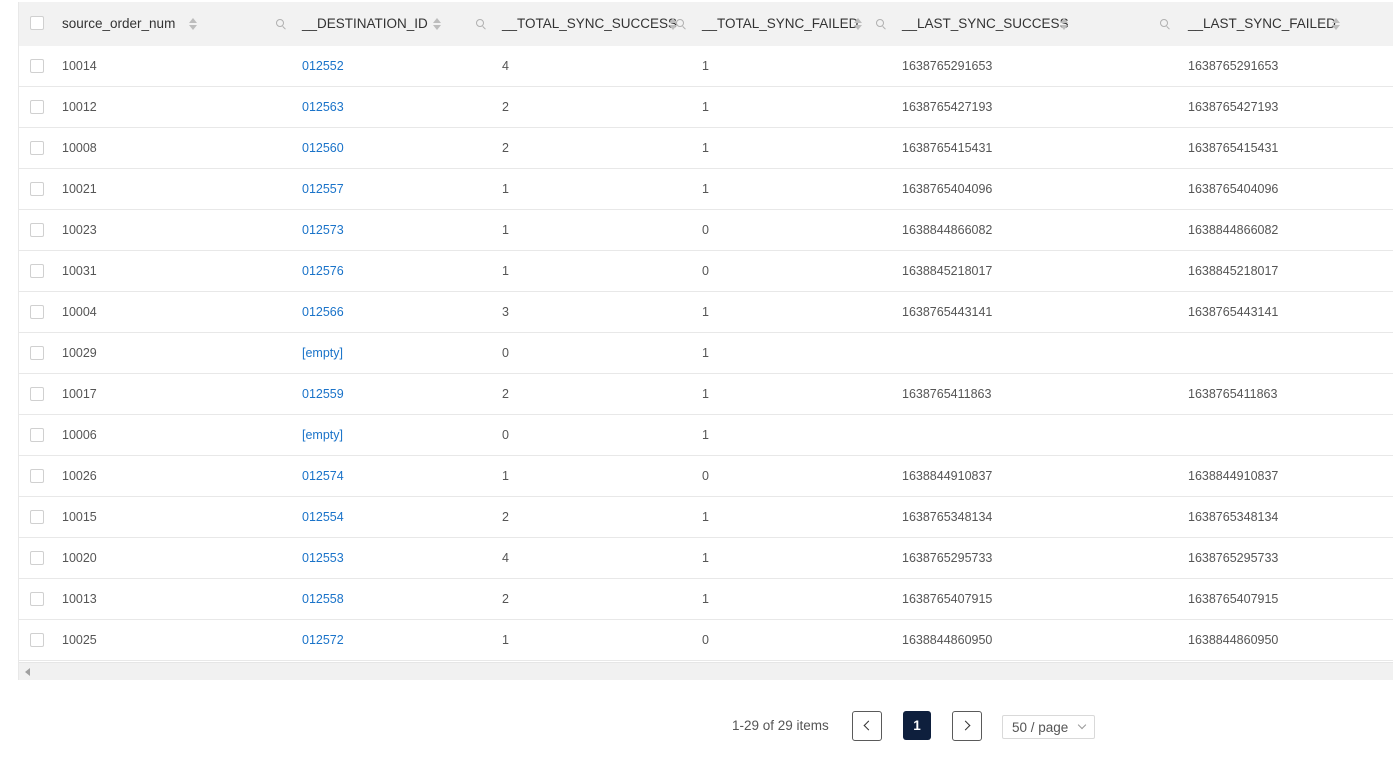  What do you see at coordinates (967, 726) in the screenshot?
I see `next-page-button` at bounding box center [967, 726].